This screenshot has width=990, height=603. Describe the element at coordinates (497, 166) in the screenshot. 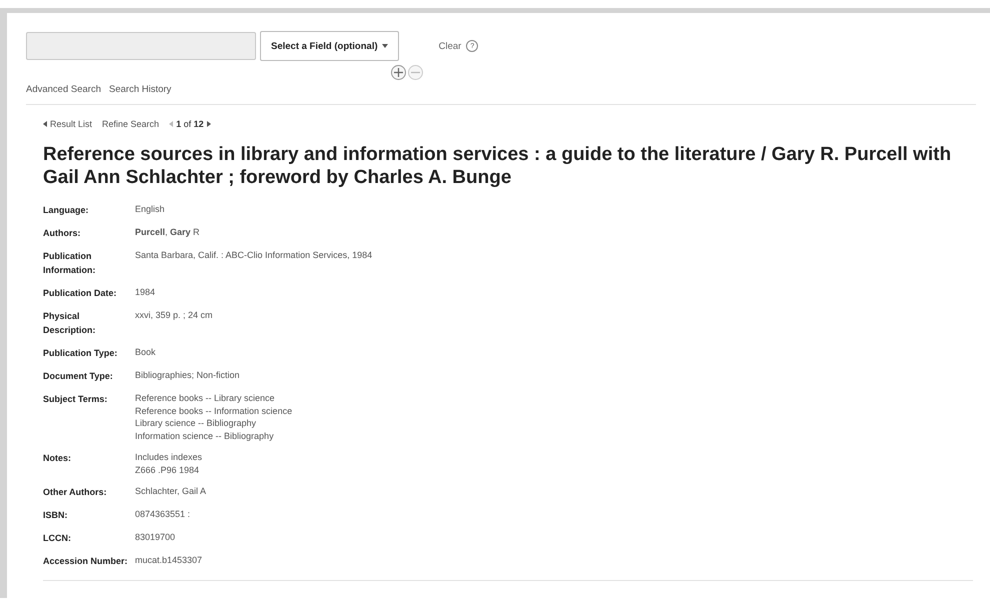

I see `record-title: Reference sources in library and information services : a guide to the literature / Gary R. Purcell with Gail Ann Schlachter ; foreword by Charles A. Bunge` at that location.